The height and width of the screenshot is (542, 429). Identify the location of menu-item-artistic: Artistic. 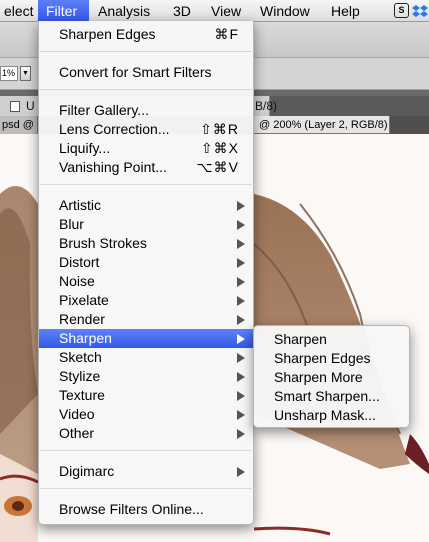
(147, 205).